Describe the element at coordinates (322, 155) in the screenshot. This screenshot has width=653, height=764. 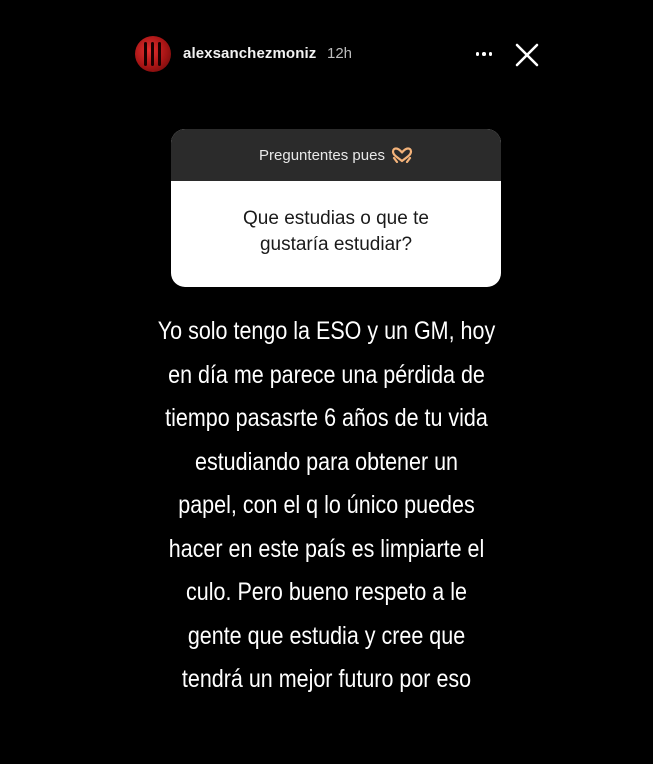
I see `question-prompt: Preguntentes pues` at that location.